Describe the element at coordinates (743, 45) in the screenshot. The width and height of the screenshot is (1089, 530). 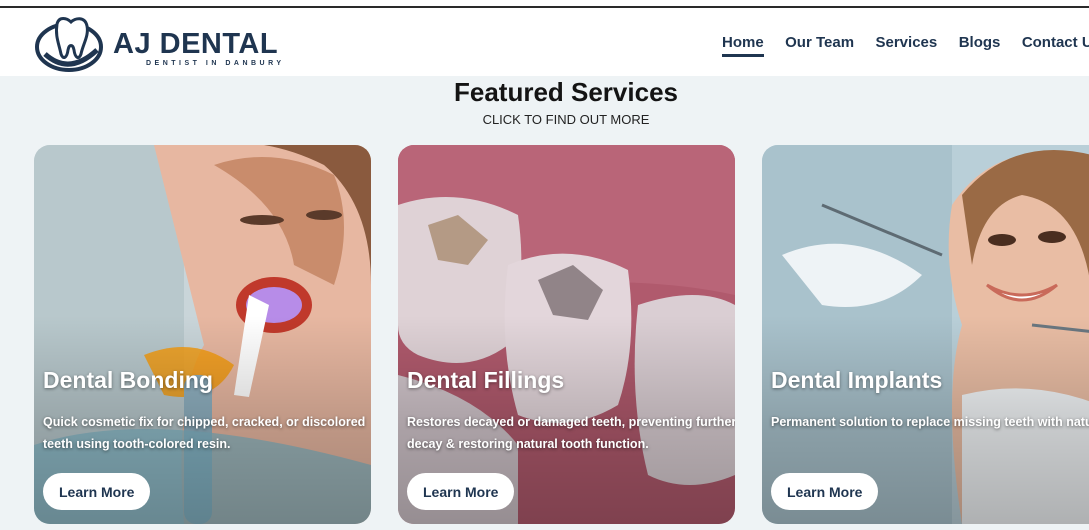
I see `nav-home: Home` at that location.